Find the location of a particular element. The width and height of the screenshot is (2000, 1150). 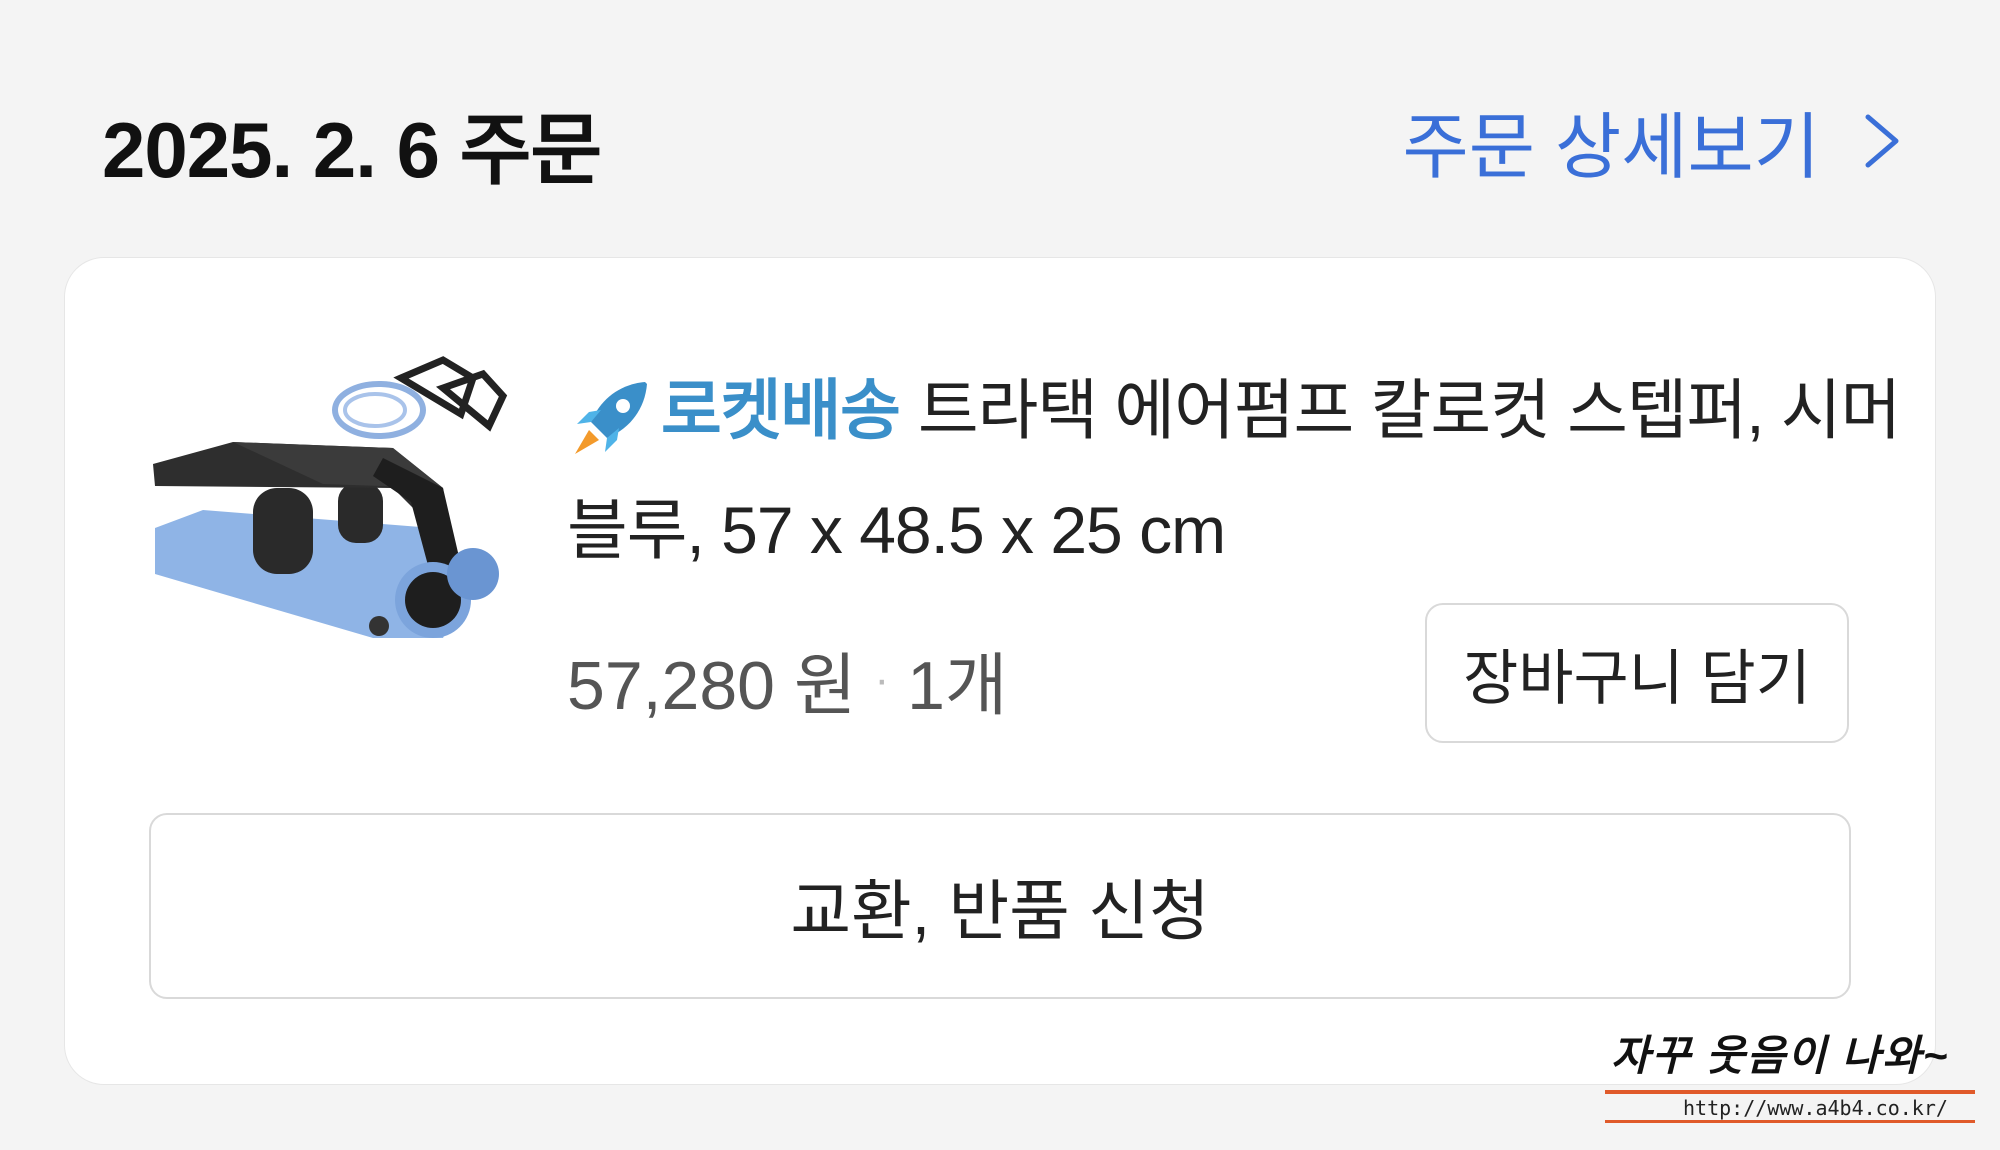

watermark-url: http://www.a4b4.co.kr/ is located at coordinates (1815, 1108).